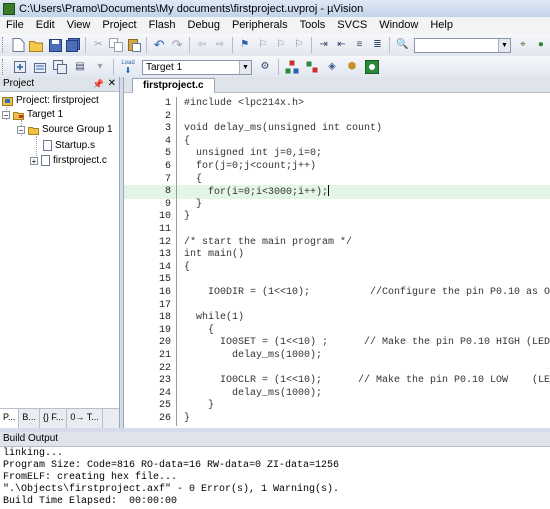  Describe the element at coordinates (197, 67) in the screenshot. I see `target-select: Target 1 ▼` at that location.